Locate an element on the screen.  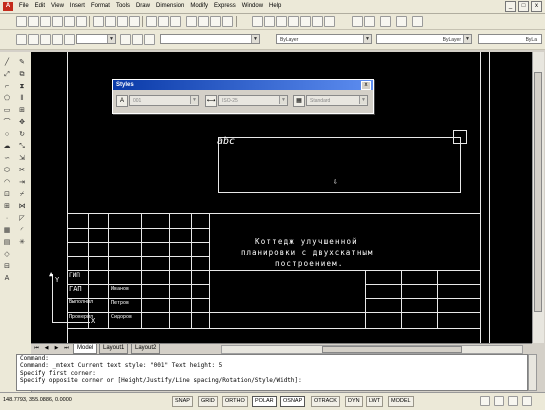
multiline-style-icon is located at coordinates (417, 21).